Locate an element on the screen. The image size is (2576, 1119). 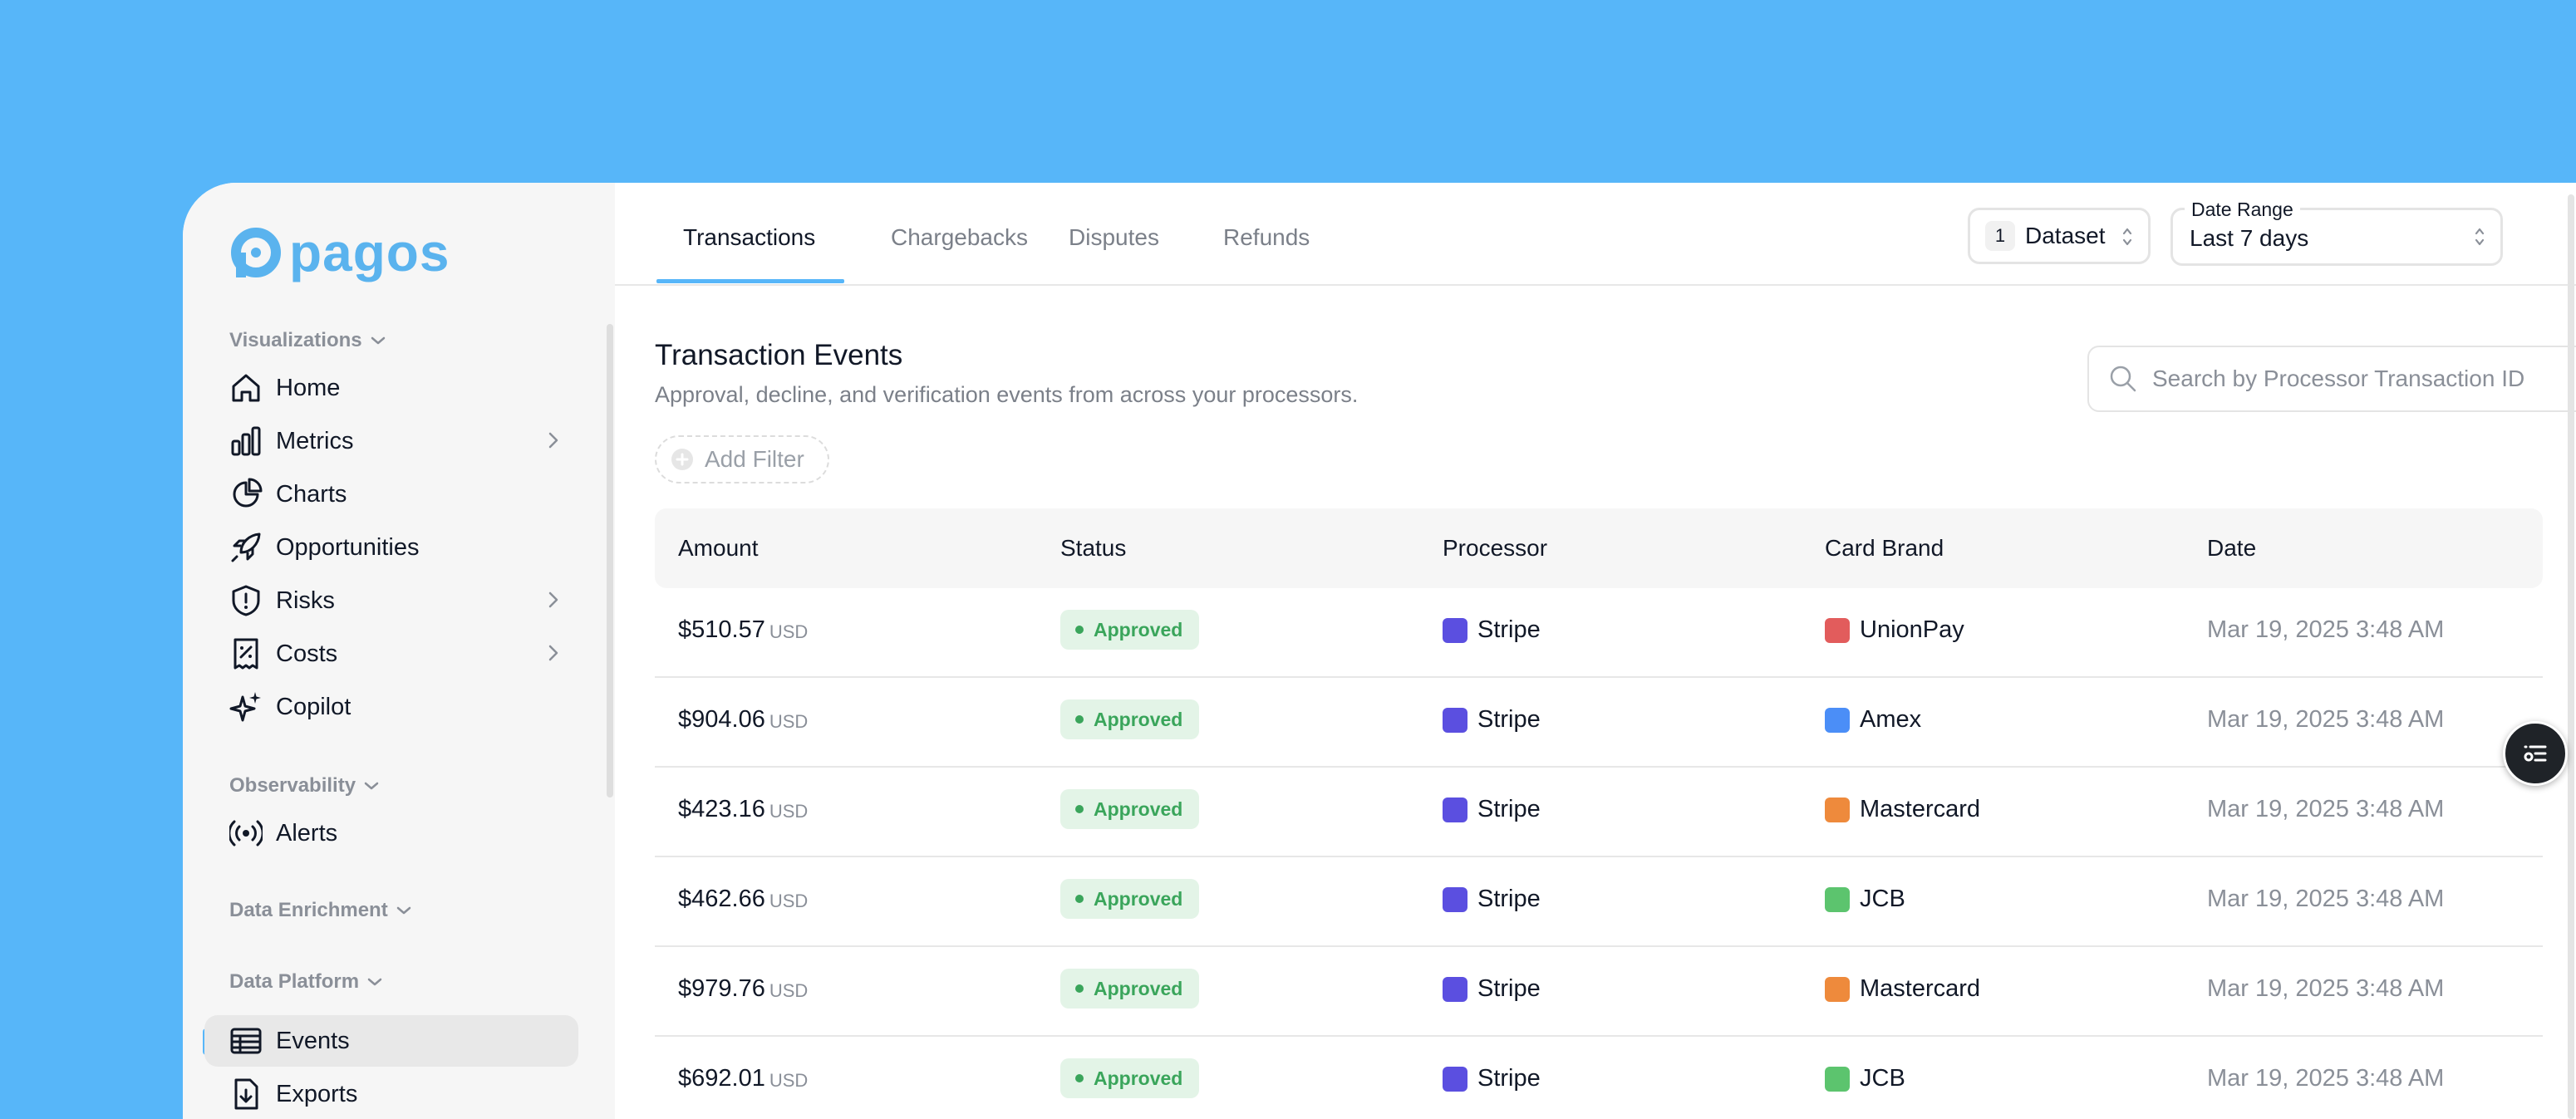
dataset-selector: 1 Dataset is located at coordinates (2059, 236).